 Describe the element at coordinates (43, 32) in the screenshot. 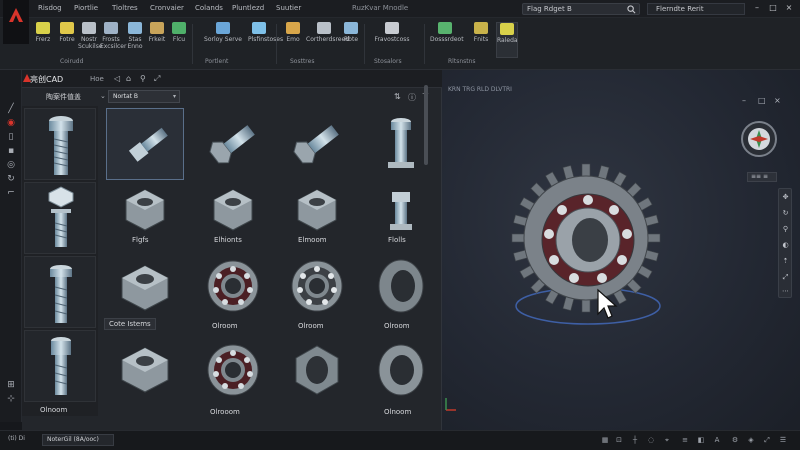

I see `ribbon-tool-1: Frerz` at that location.